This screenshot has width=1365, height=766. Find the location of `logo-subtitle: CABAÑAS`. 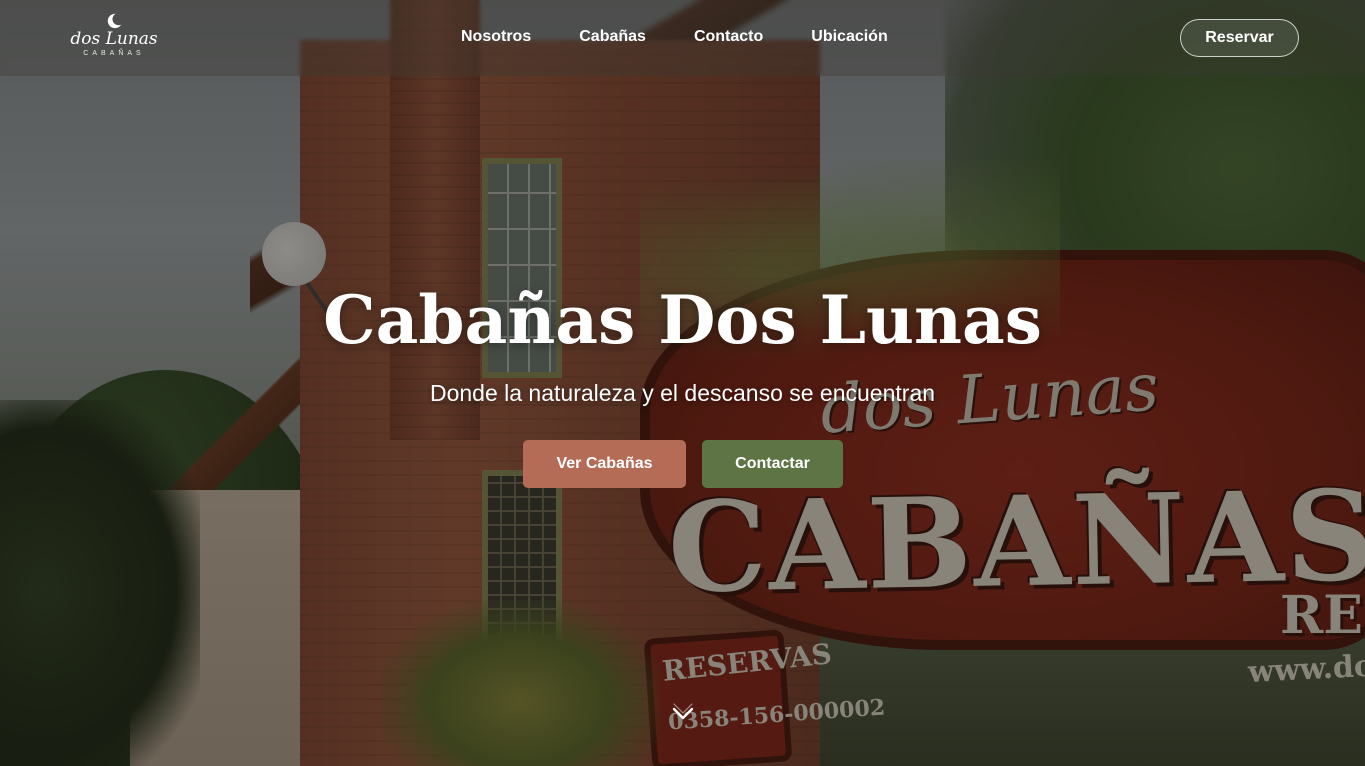

logo-subtitle: CABAÑAS is located at coordinates (114, 53).